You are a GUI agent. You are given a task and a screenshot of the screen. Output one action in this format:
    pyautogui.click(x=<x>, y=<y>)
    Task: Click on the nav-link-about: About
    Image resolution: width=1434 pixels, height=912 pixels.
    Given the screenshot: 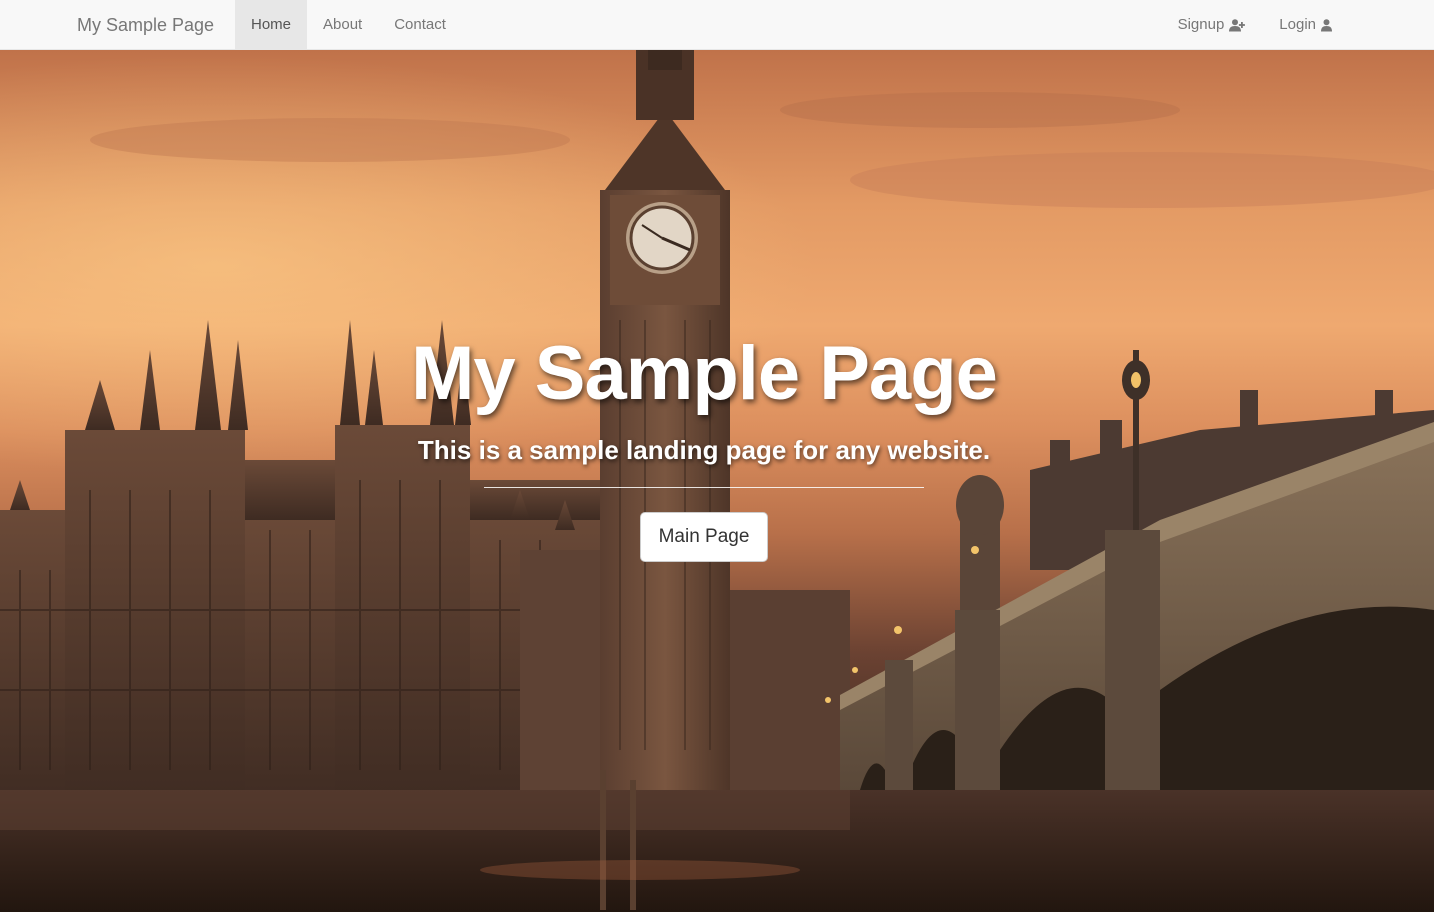 What is the action you would take?
    pyautogui.click(x=342, y=25)
    